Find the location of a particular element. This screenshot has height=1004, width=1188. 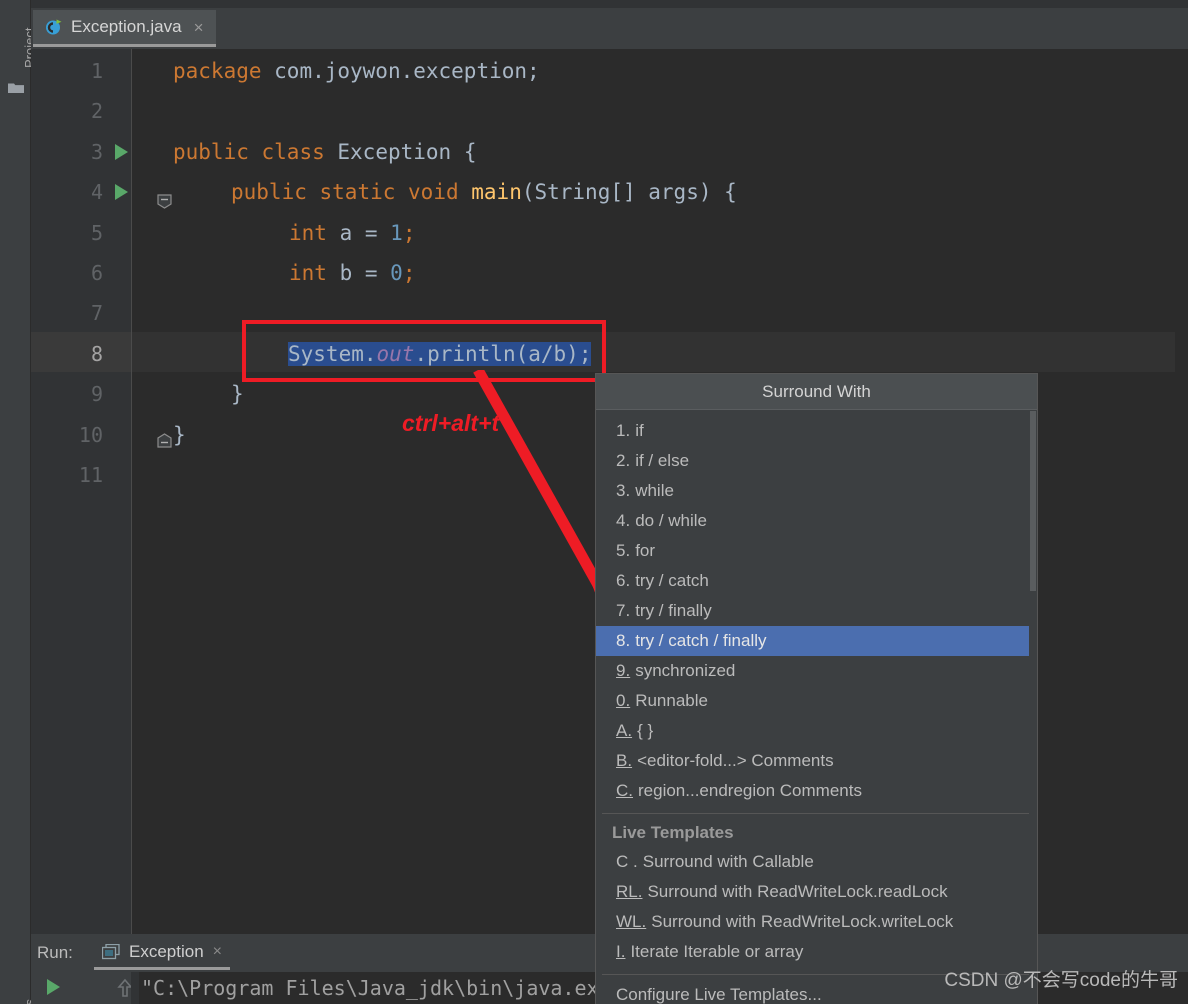

menu-item-runnable: 0. Runnable is located at coordinates (816, 701).